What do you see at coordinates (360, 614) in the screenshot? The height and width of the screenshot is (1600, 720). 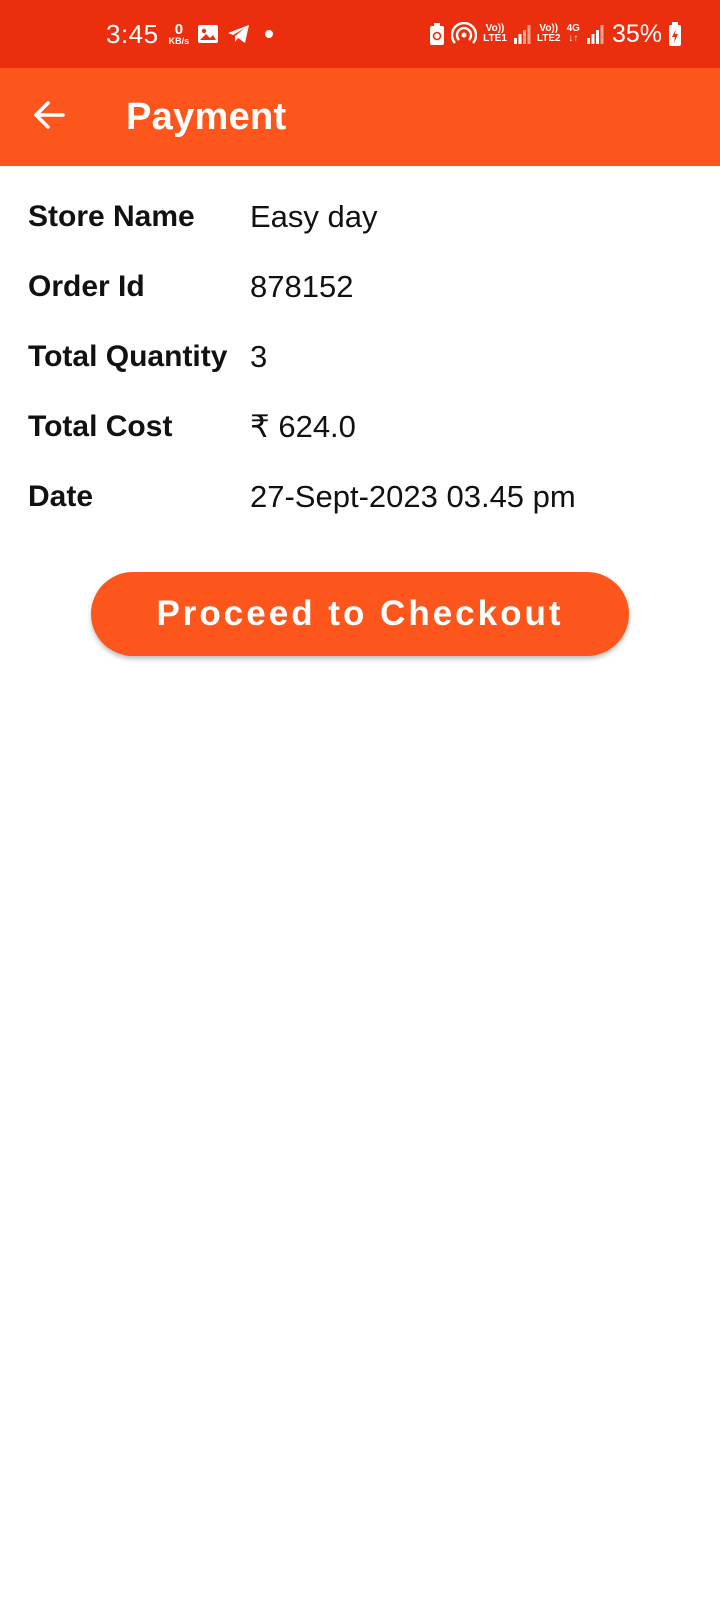 I see `proceed-to-checkout-button: Proceed to Checkout` at bounding box center [360, 614].